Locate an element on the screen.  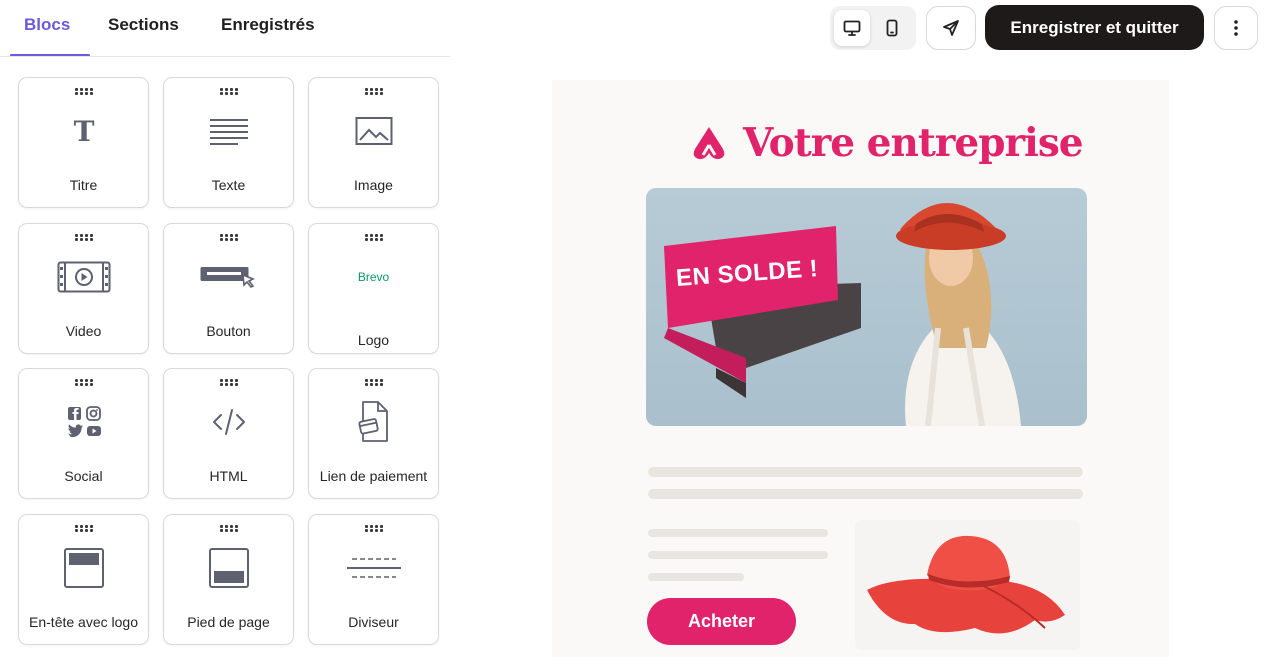
divider-icon is located at coordinates (373, 568).